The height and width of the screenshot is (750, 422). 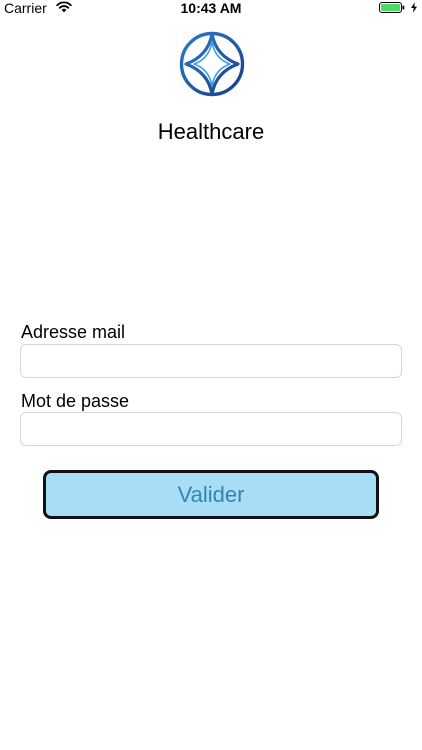 What do you see at coordinates (211, 131) in the screenshot?
I see `app-title: Healthcare` at bounding box center [211, 131].